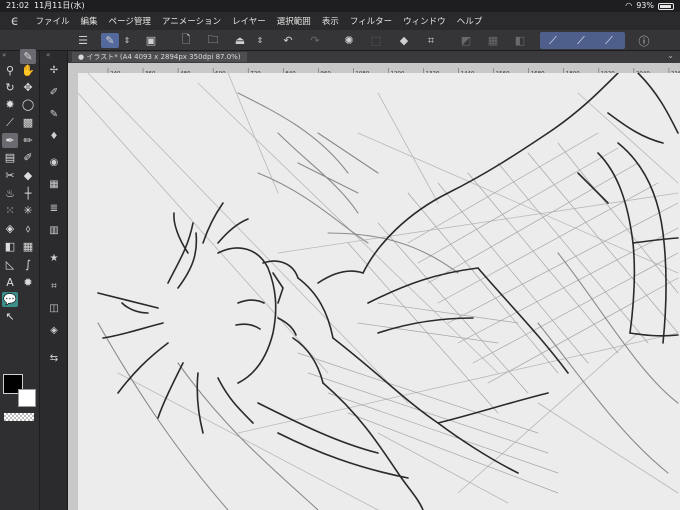  What do you see at coordinates (431, 40) in the screenshot?
I see `crop-icon: ⌗` at bounding box center [431, 40].